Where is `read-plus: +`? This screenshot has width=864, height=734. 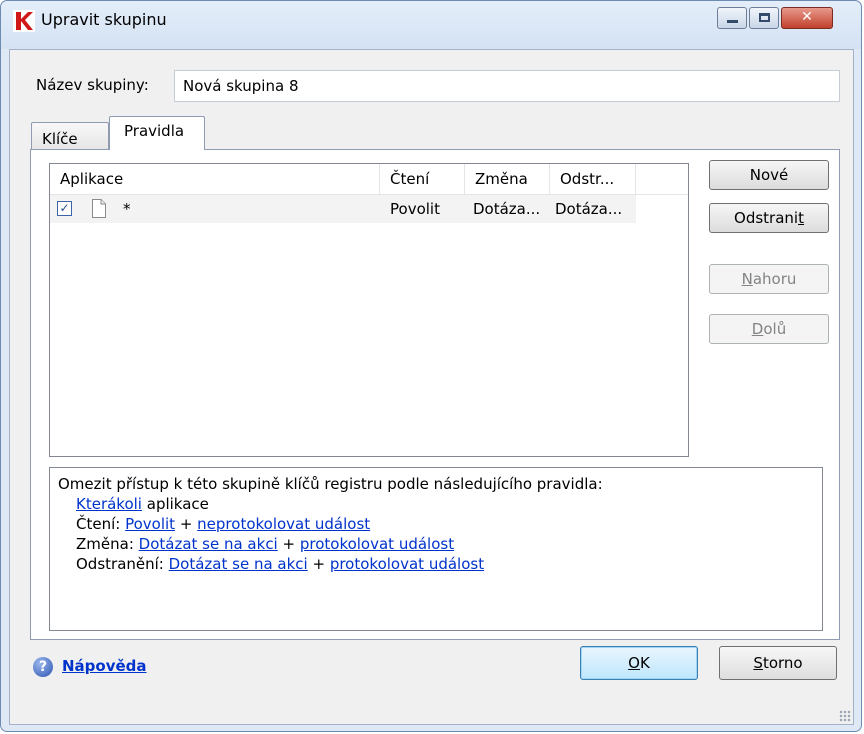
read-plus: + is located at coordinates (186, 524).